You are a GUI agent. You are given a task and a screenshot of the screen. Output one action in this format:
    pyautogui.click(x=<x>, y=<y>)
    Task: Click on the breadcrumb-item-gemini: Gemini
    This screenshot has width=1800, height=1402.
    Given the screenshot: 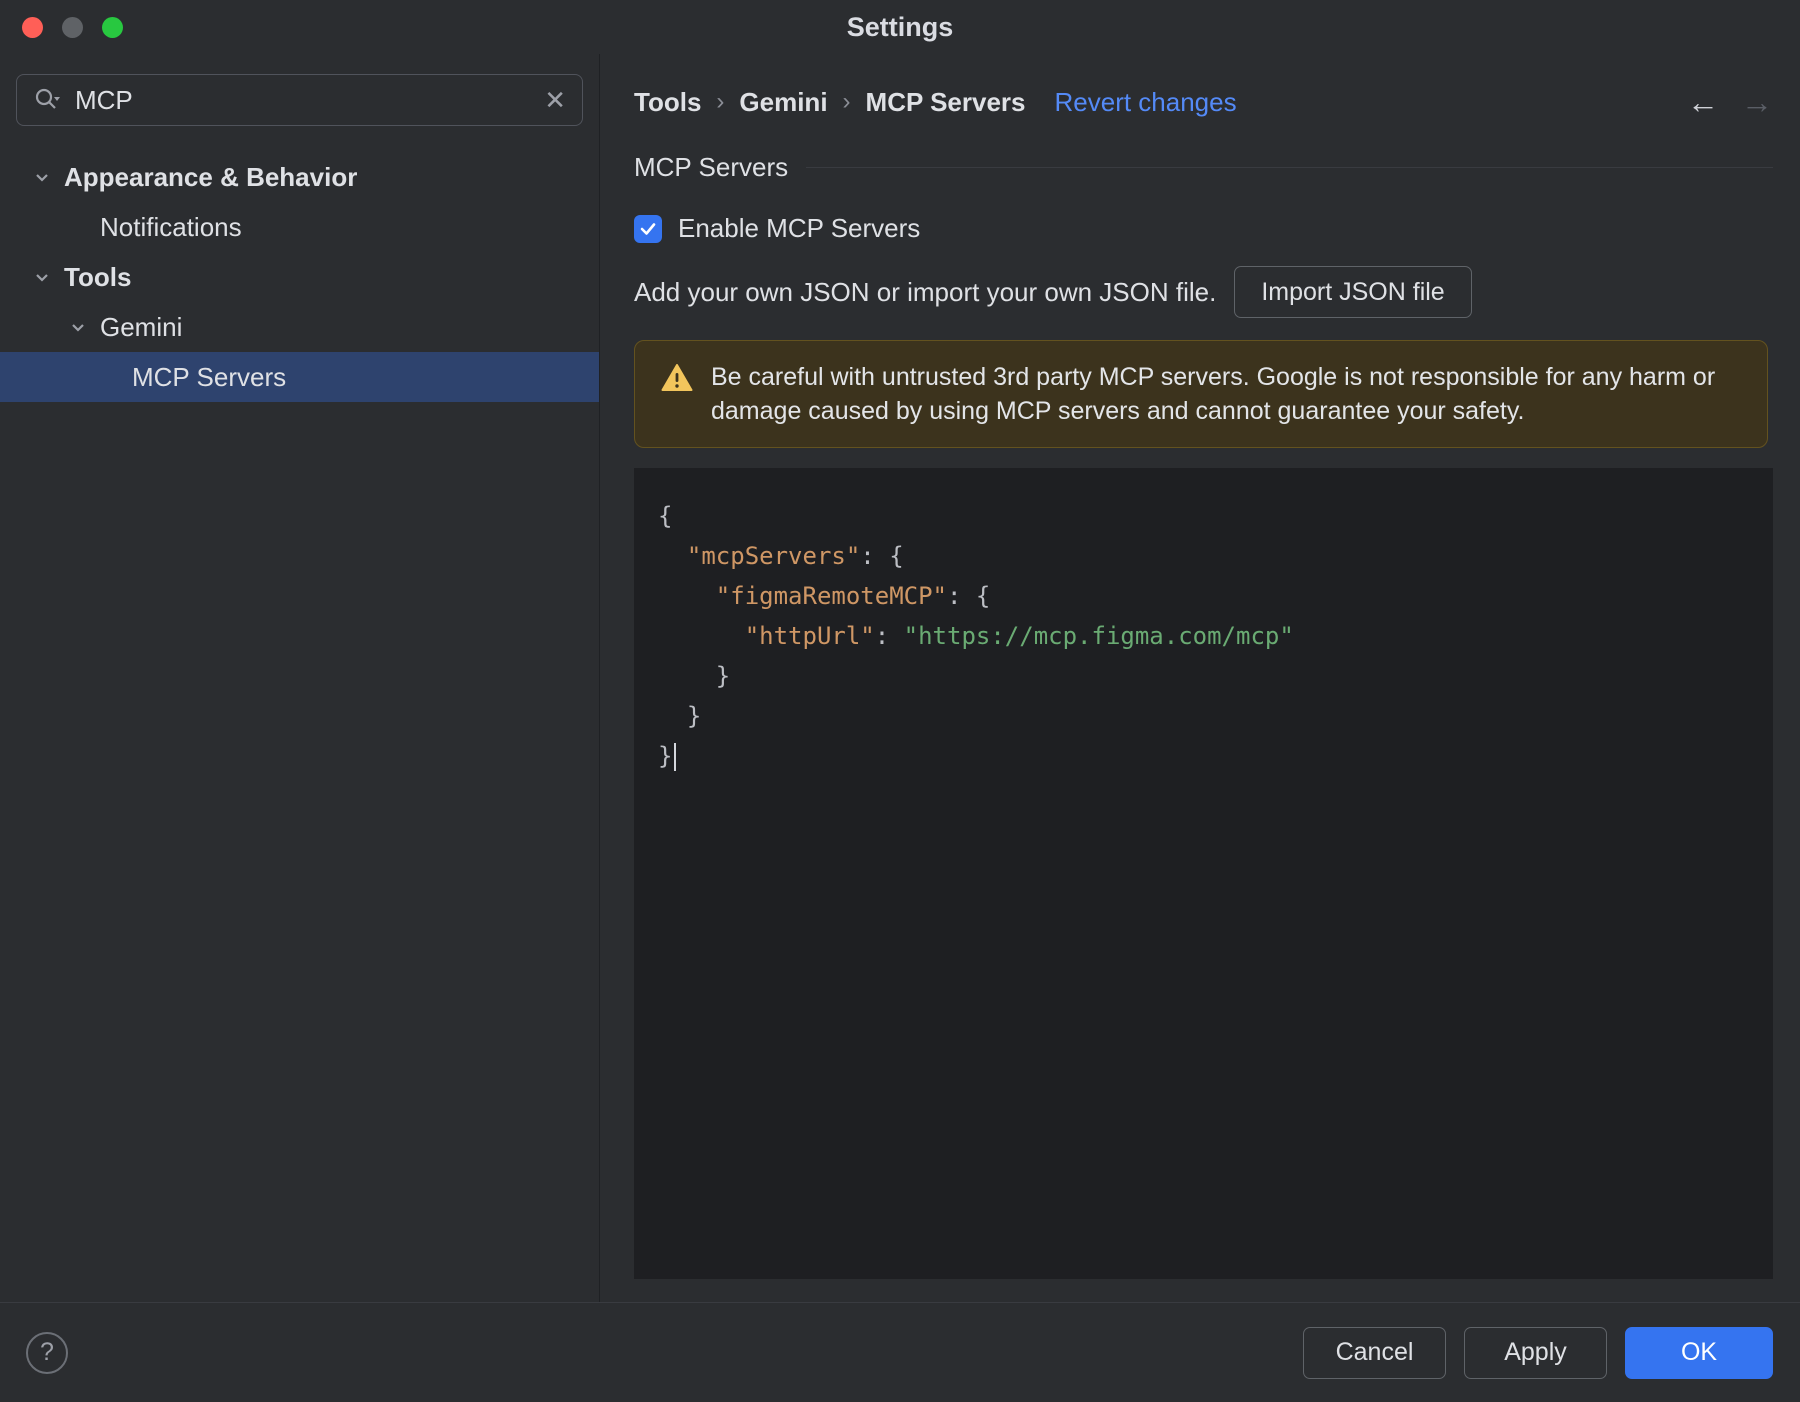 What is the action you would take?
    pyautogui.click(x=783, y=102)
    